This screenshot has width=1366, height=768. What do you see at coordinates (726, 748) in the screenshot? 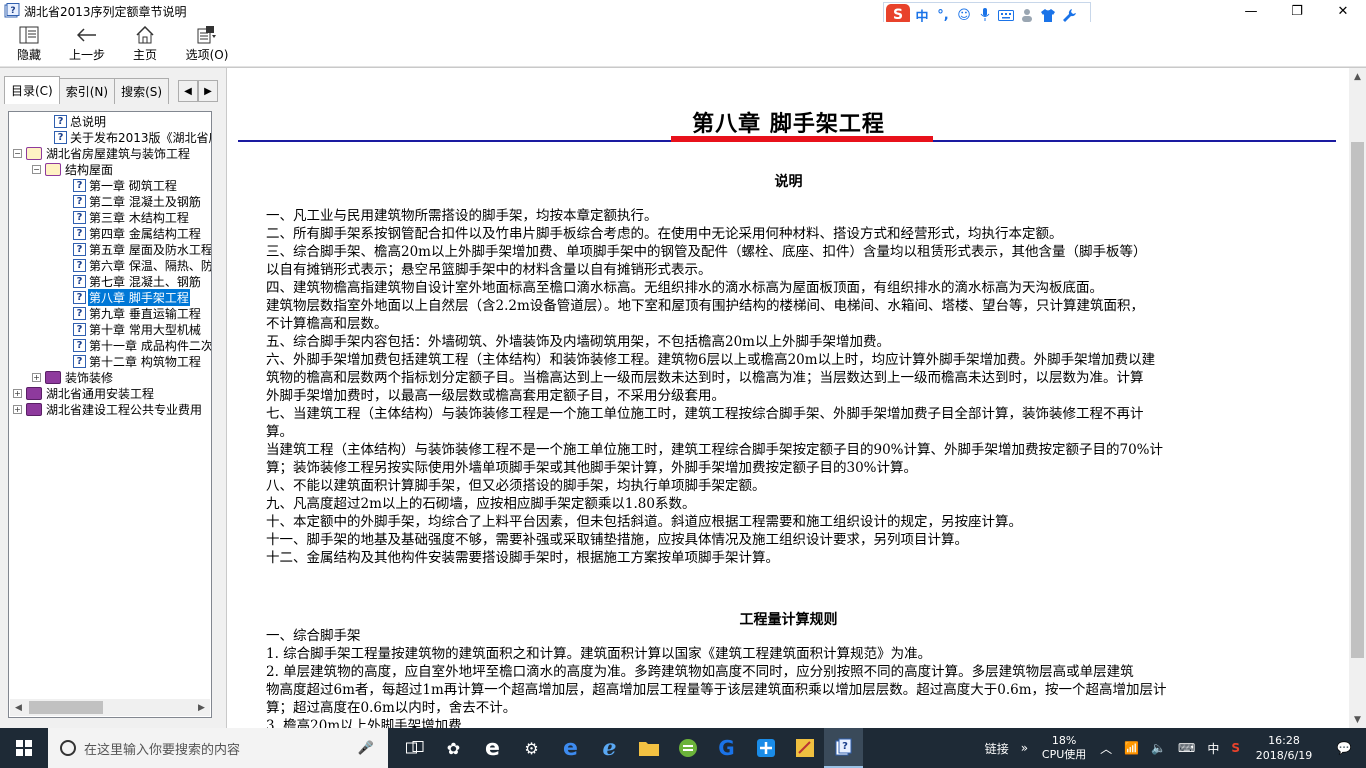
I see `sogou-browser-icon: G` at bounding box center [726, 748].